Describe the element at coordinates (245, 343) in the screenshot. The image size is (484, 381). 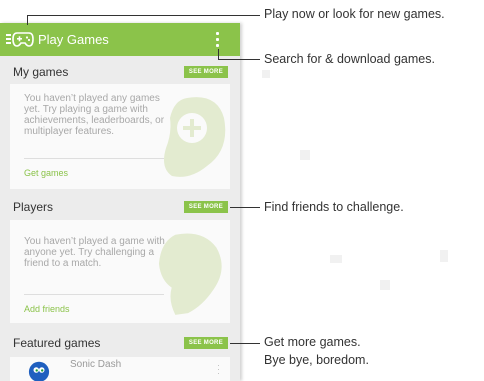
I see `callout-line-more-games` at that location.